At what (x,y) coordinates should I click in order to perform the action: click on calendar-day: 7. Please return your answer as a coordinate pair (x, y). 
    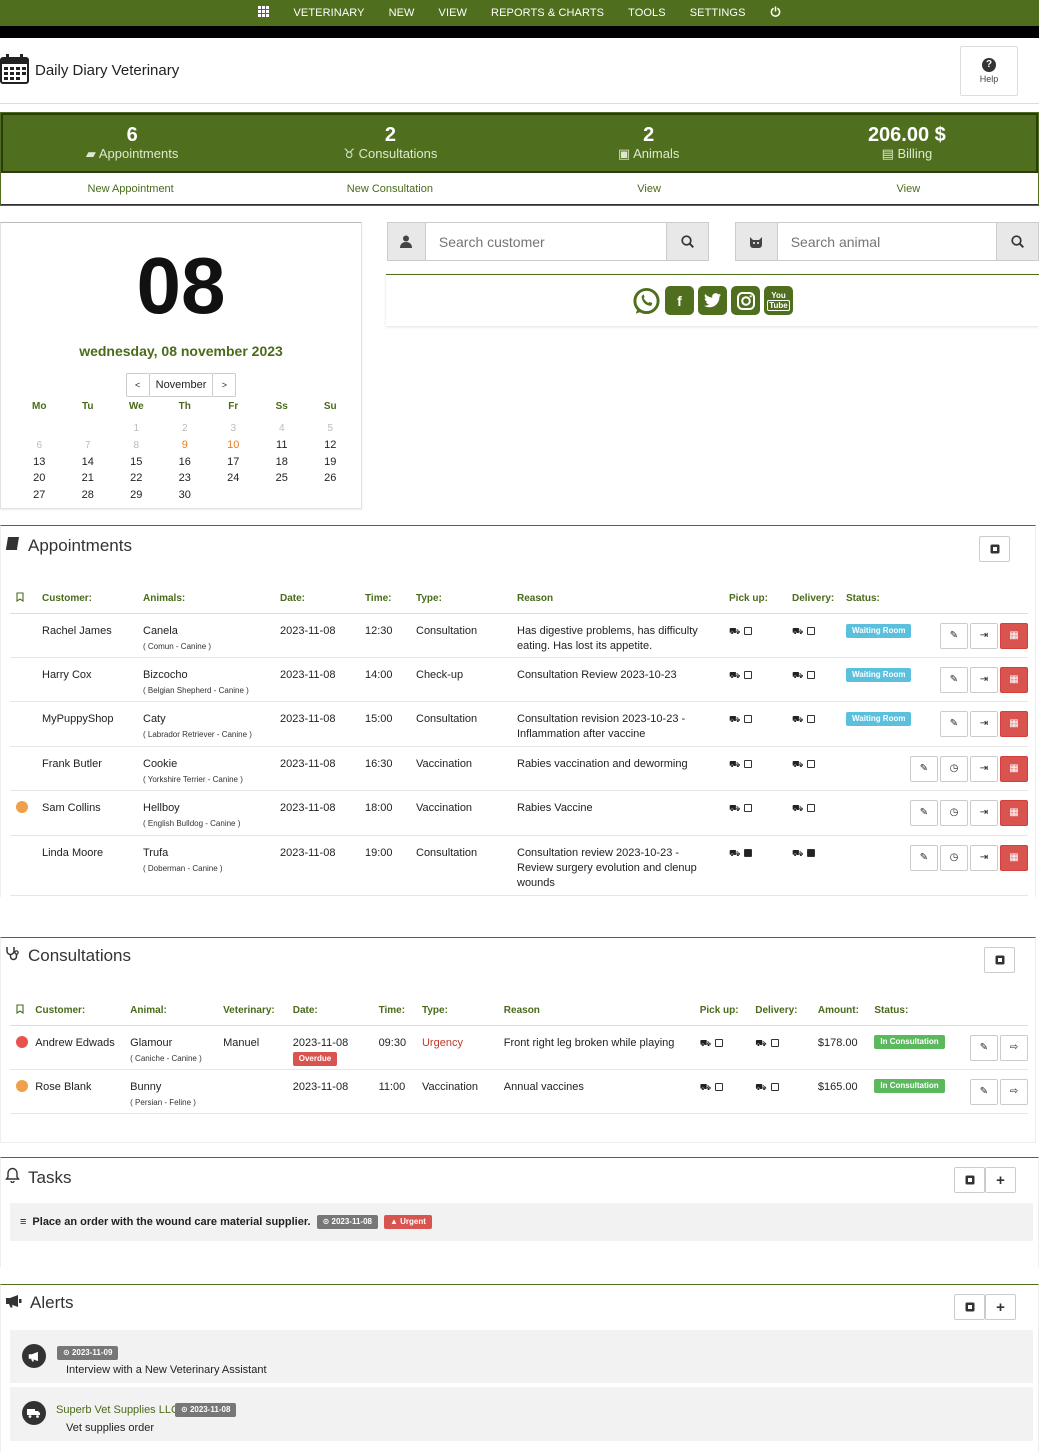
    Looking at the image, I should click on (88, 445).